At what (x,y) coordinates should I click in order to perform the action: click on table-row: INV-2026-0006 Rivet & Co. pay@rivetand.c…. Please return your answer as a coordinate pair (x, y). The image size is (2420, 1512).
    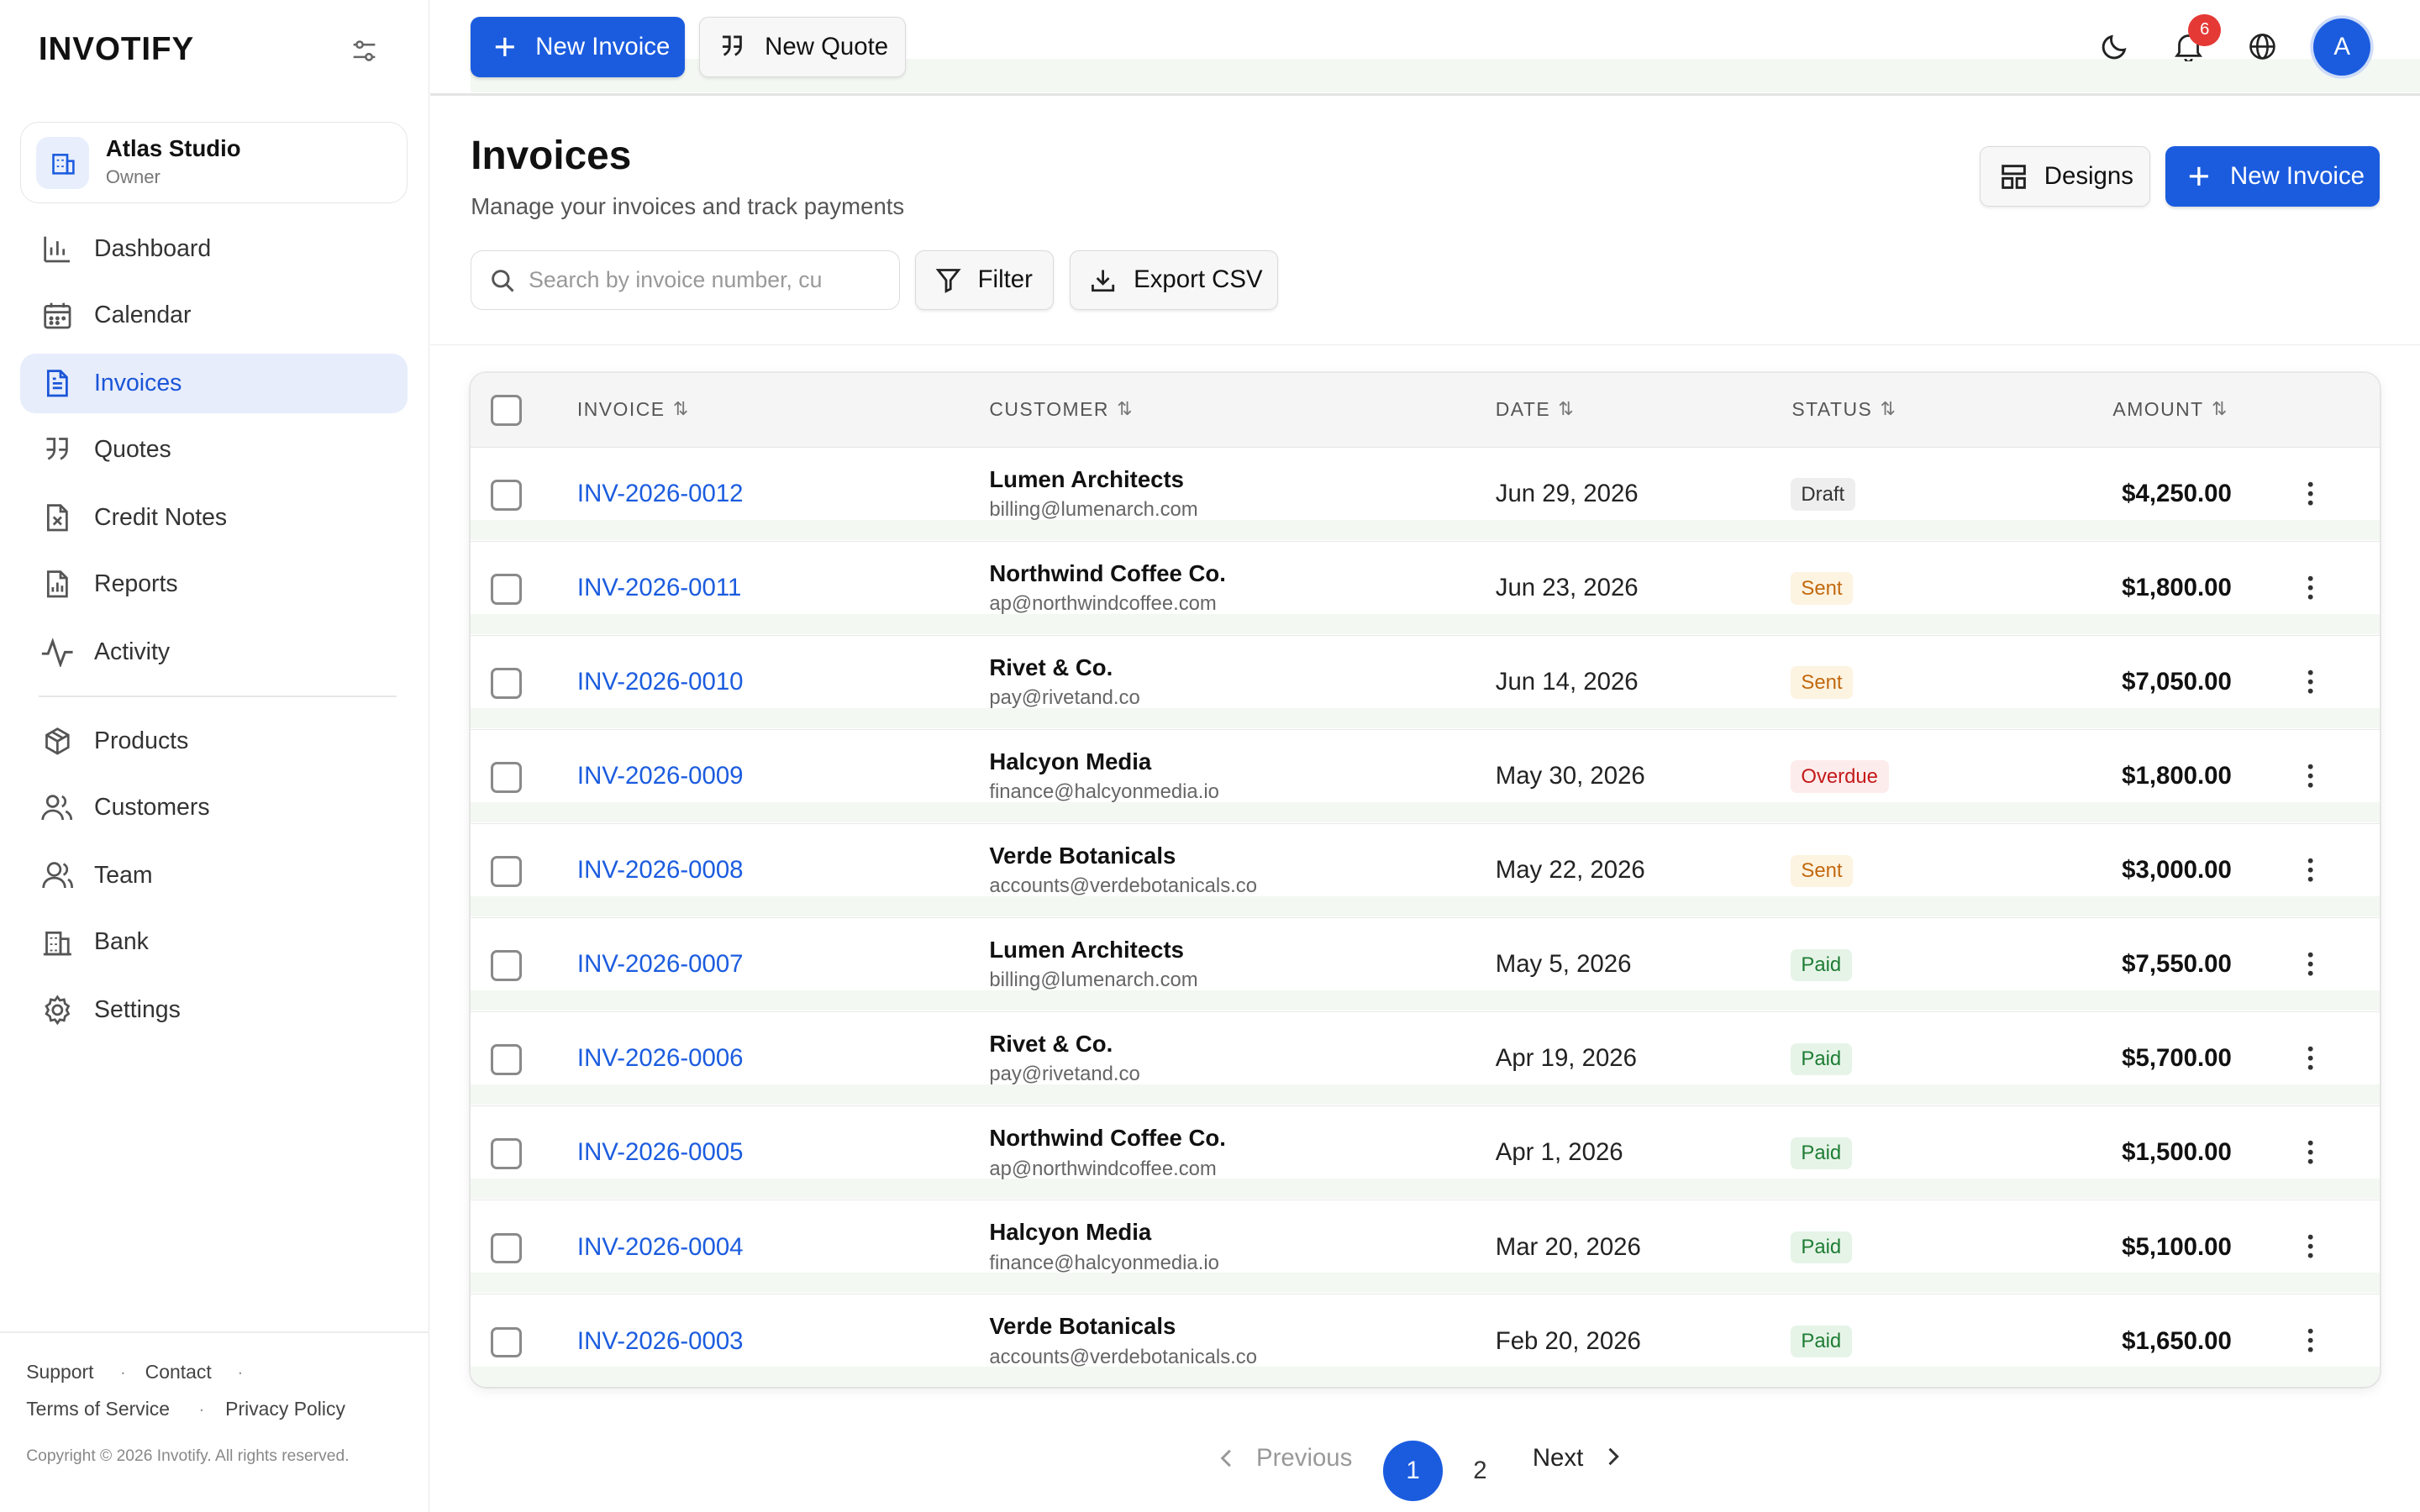
    Looking at the image, I should click on (1426, 1059).